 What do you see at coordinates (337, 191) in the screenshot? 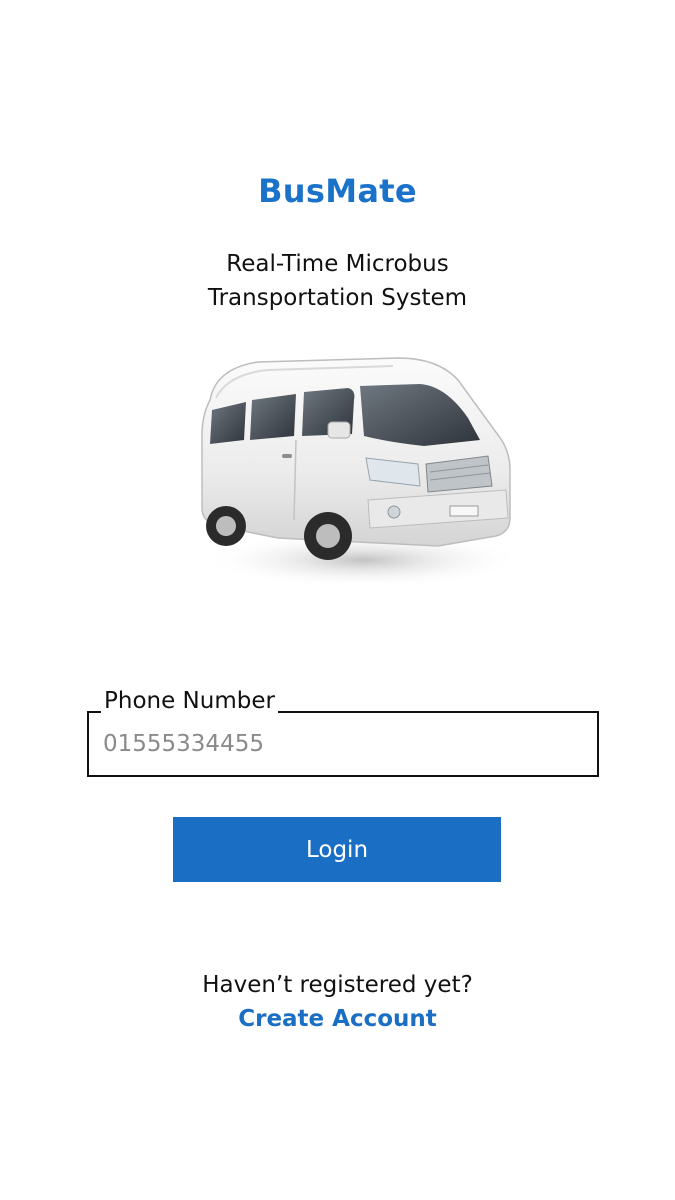
I see `app-title: BusMate` at bounding box center [337, 191].